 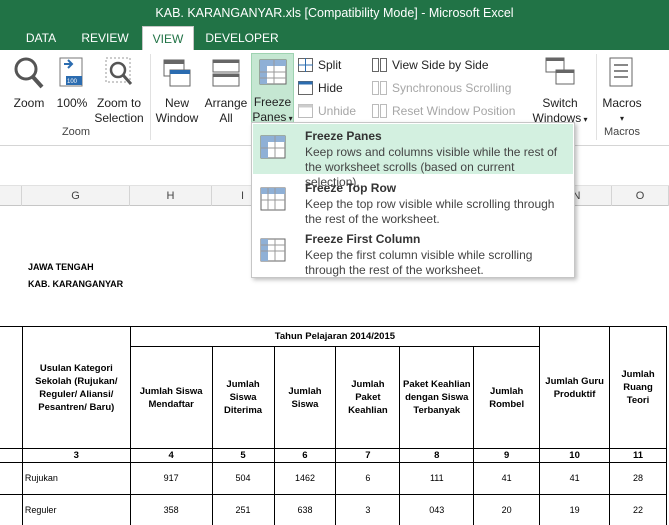 I want to click on row-value: 917, so click(x=171, y=478).